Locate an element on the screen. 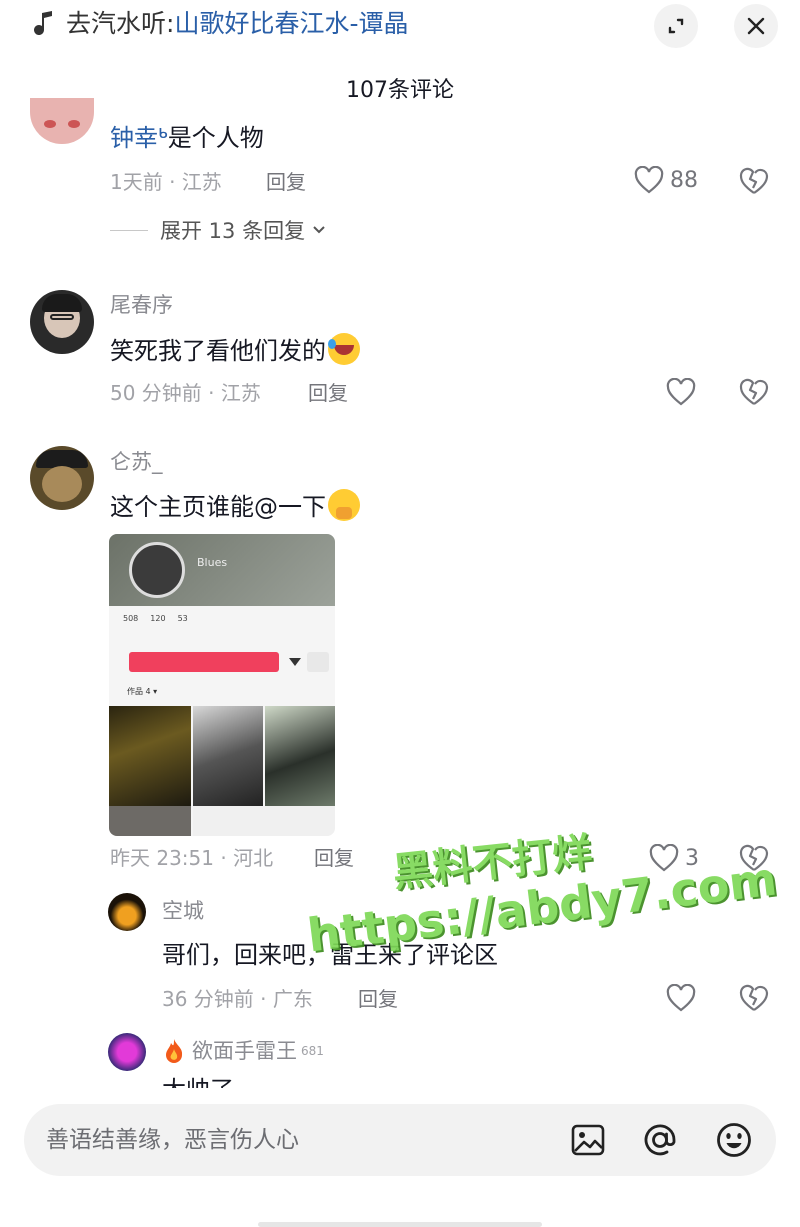  comment-meta: 50 分钟前 · 江苏 is located at coordinates (185, 393).